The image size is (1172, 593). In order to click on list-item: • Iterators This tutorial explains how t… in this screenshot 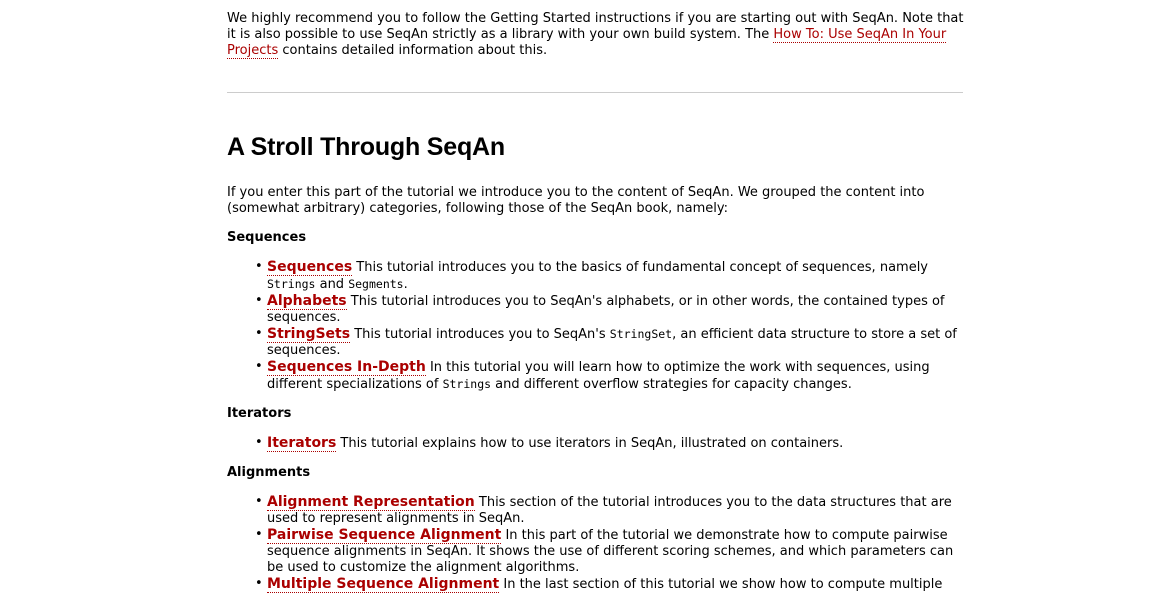, I will do `click(611, 443)`.